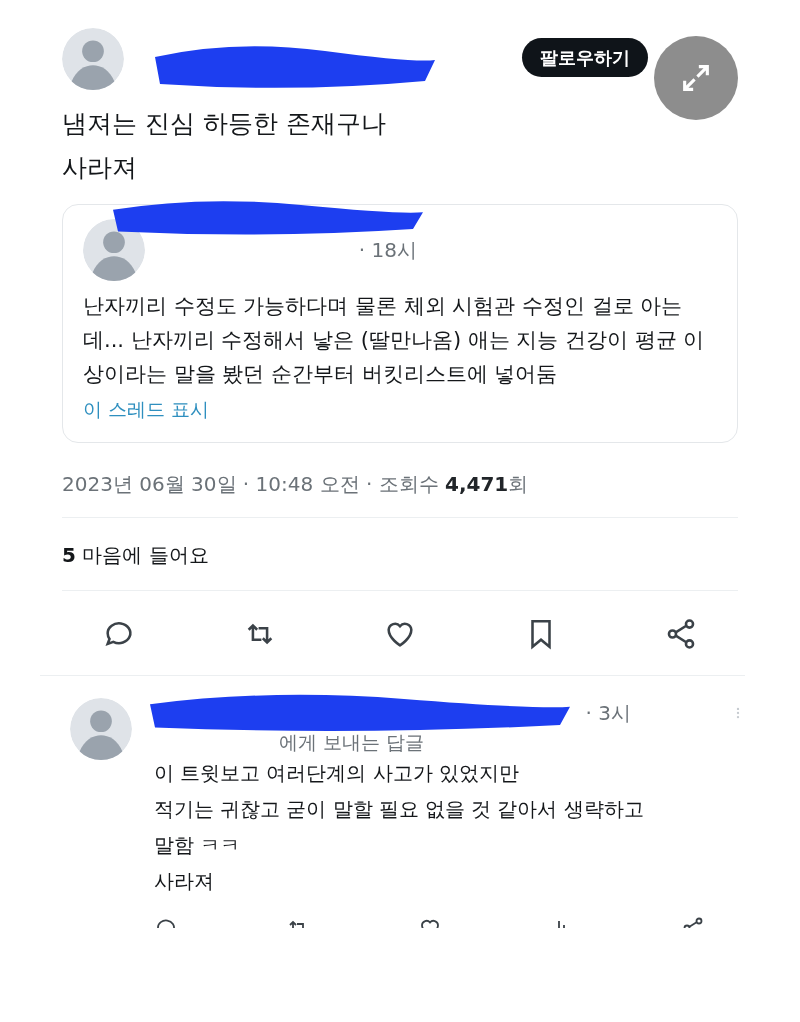 Image resolution: width=800 pixels, height=1022 pixels. What do you see at coordinates (394, 340) in the screenshot?
I see `quoted-tweet-text: 난자끼리 수정도 가능하다며 물론 체외 시험관 수정인 걸로 아는데... 난자끼리 수정해서 낳은 (딸만나옴) 애는 지능 건강이 평균 이상이라는 말을 봤던 순간부터 버킷리스트에 넣어둠` at bounding box center [394, 340].